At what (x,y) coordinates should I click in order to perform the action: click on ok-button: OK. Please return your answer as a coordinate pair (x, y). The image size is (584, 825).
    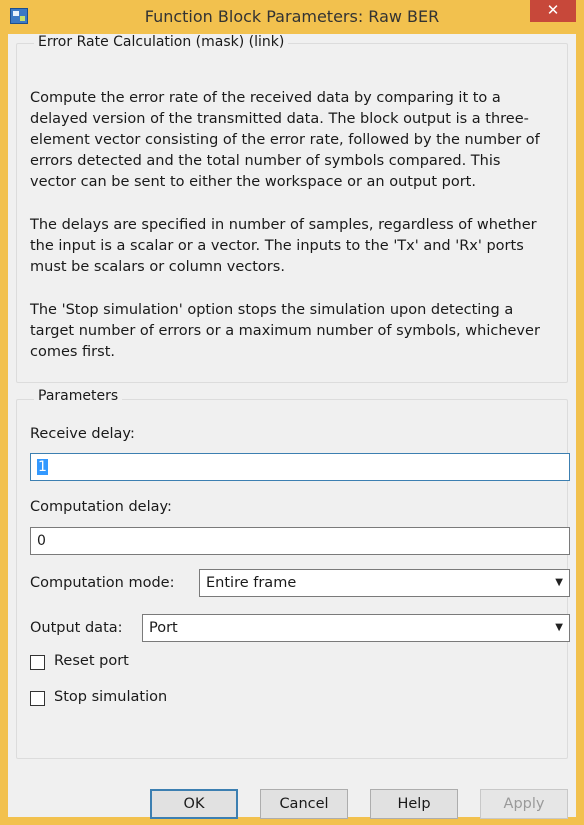
    Looking at the image, I should click on (194, 804).